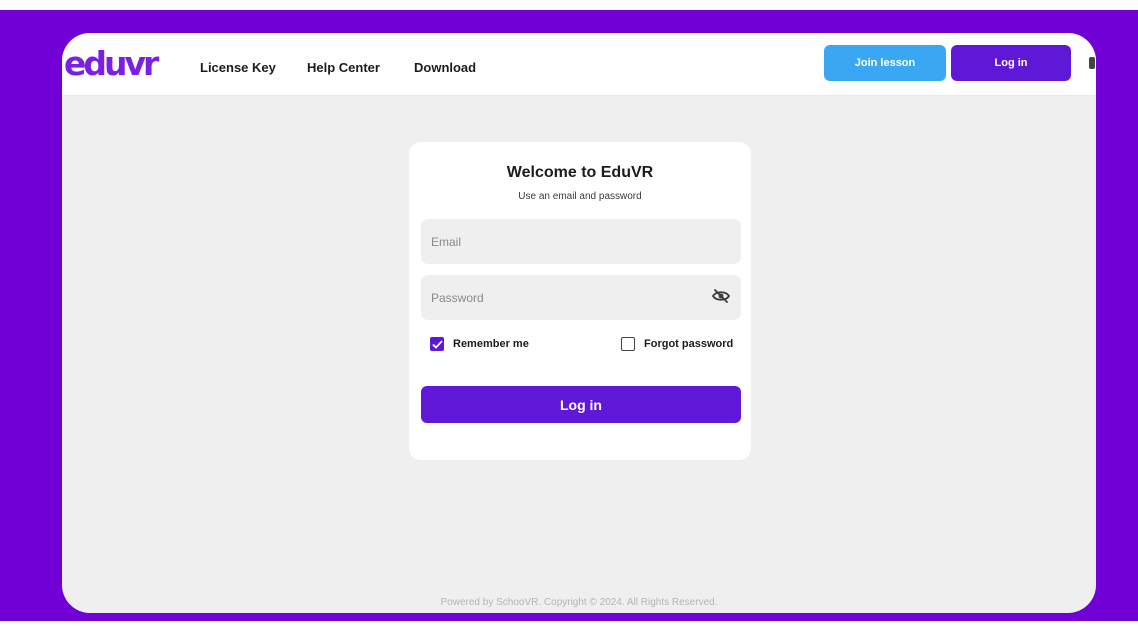 The width and height of the screenshot is (1138, 631). I want to click on join-lesson-button: Join lesson, so click(885, 63).